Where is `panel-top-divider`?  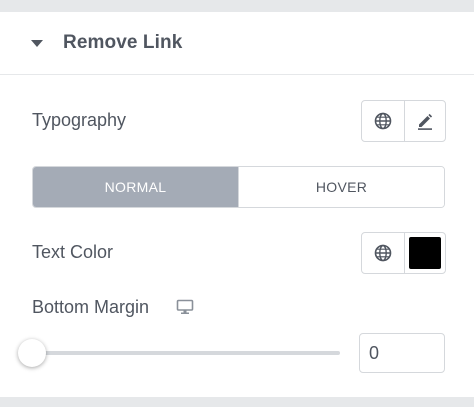 panel-top-divider is located at coordinates (237, 6).